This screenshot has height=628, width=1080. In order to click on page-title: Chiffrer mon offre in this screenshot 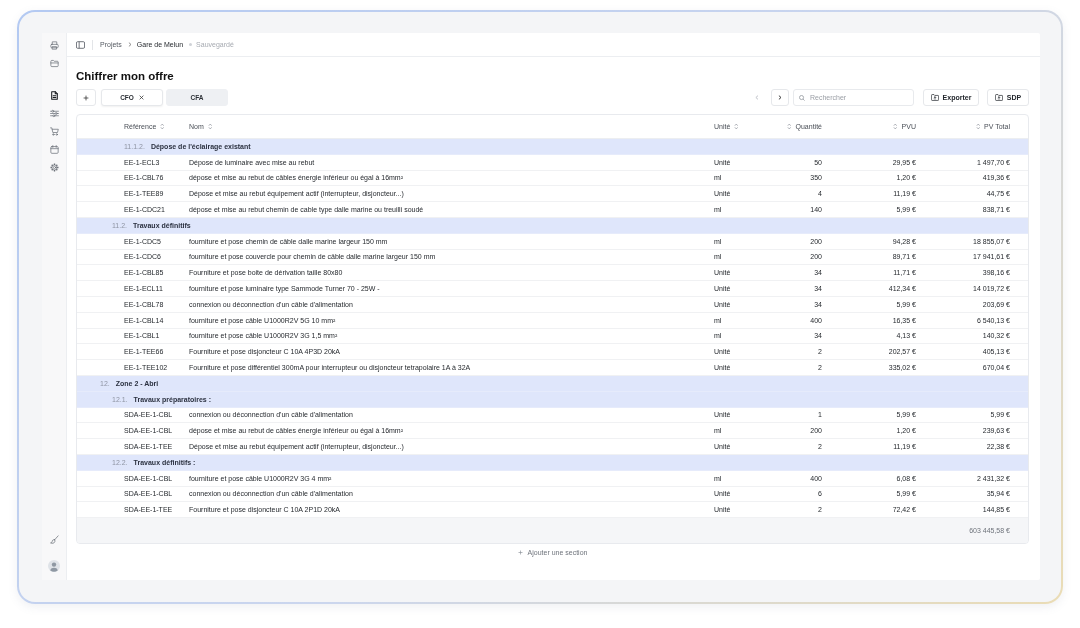, I will do `click(125, 76)`.